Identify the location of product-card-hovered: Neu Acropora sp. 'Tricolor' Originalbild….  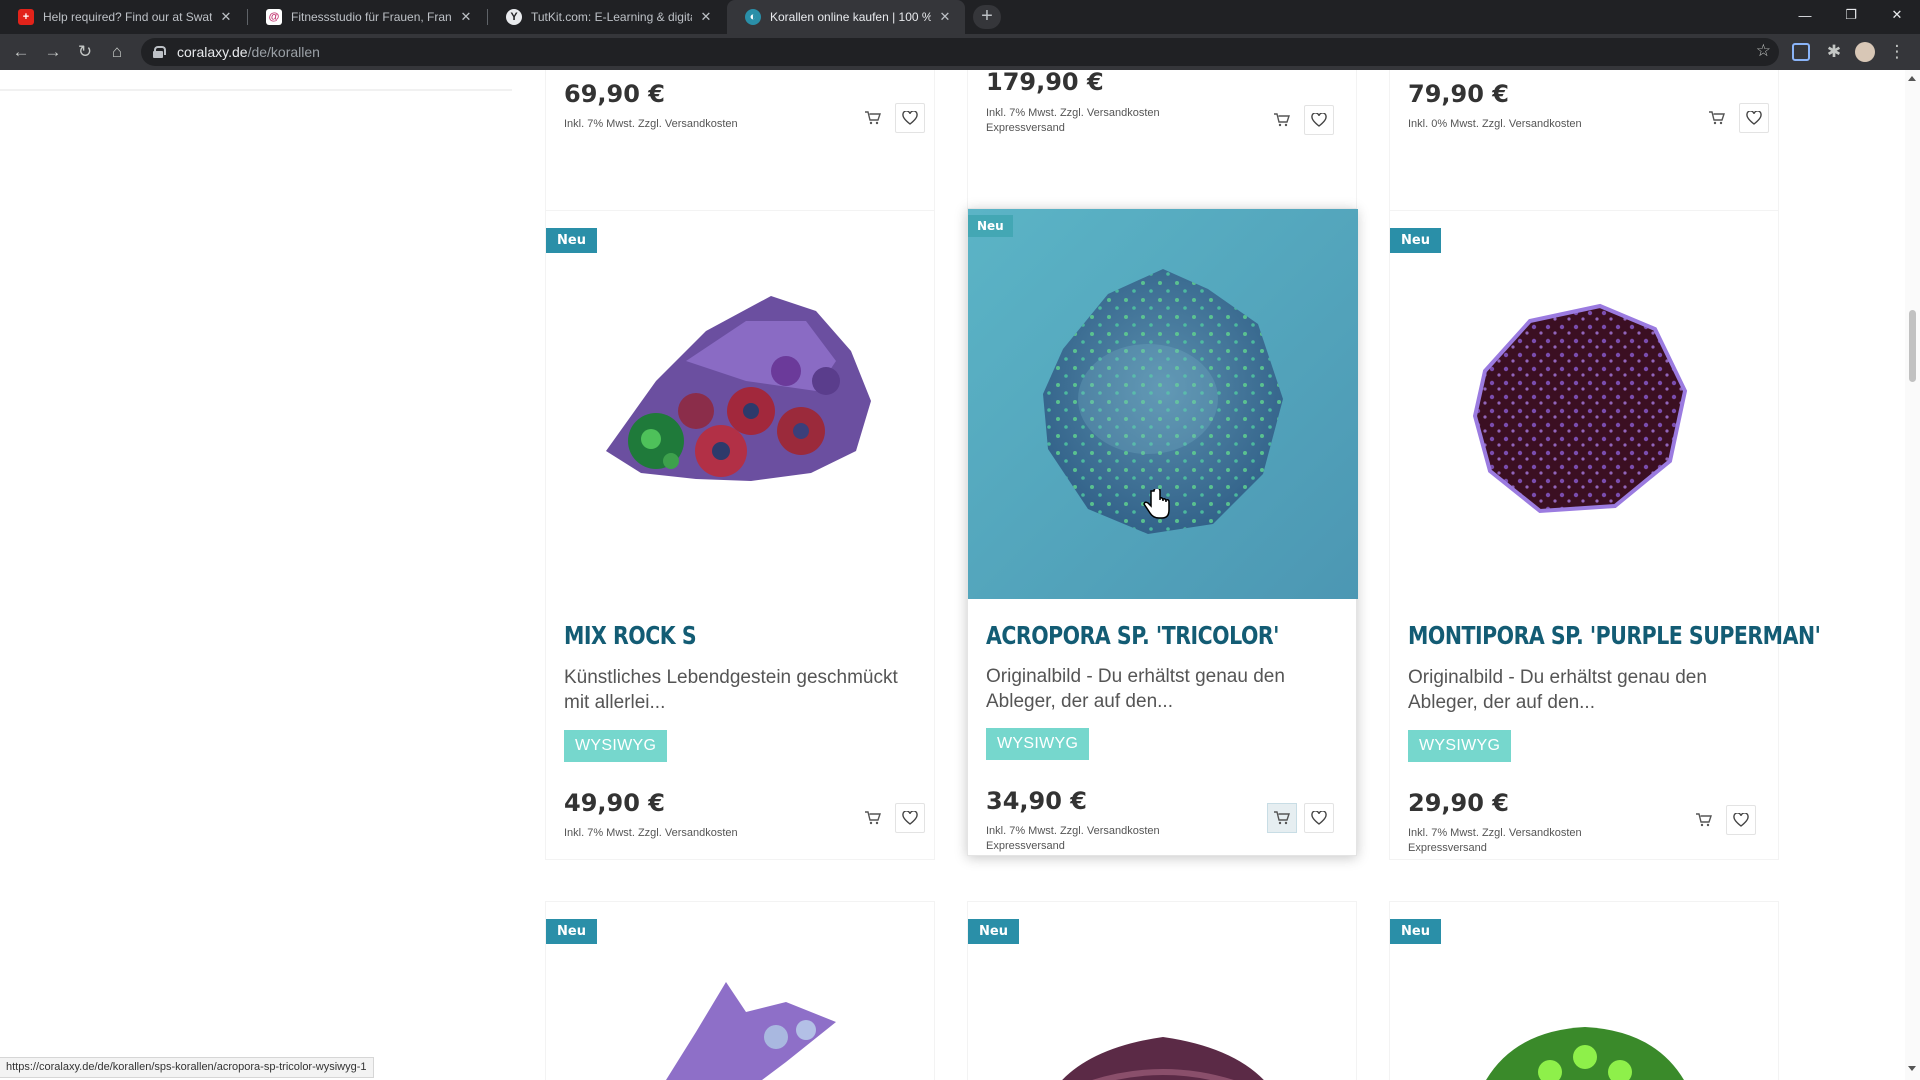
(1162, 532).